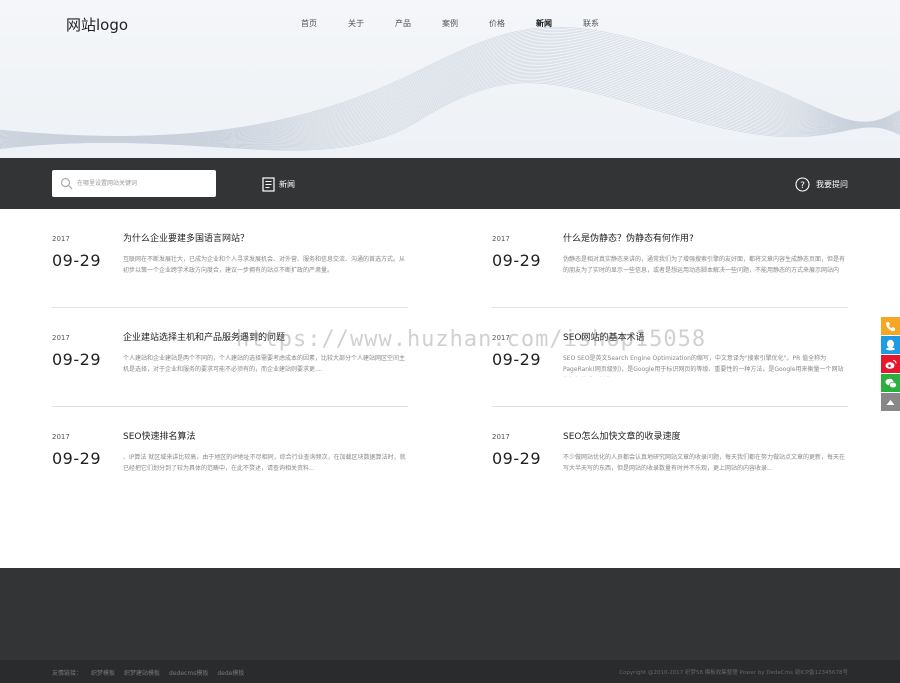 This screenshot has width=900, height=683. What do you see at coordinates (278, 184) in the screenshot?
I see `news-category-link: 新闻` at bounding box center [278, 184].